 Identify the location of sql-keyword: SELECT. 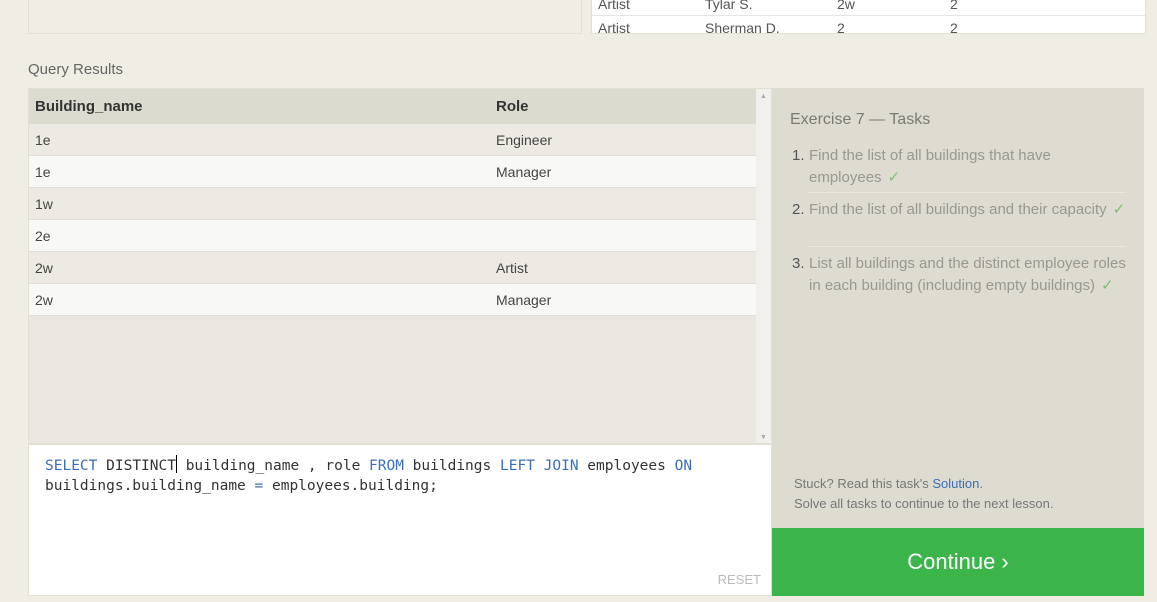
(71, 466).